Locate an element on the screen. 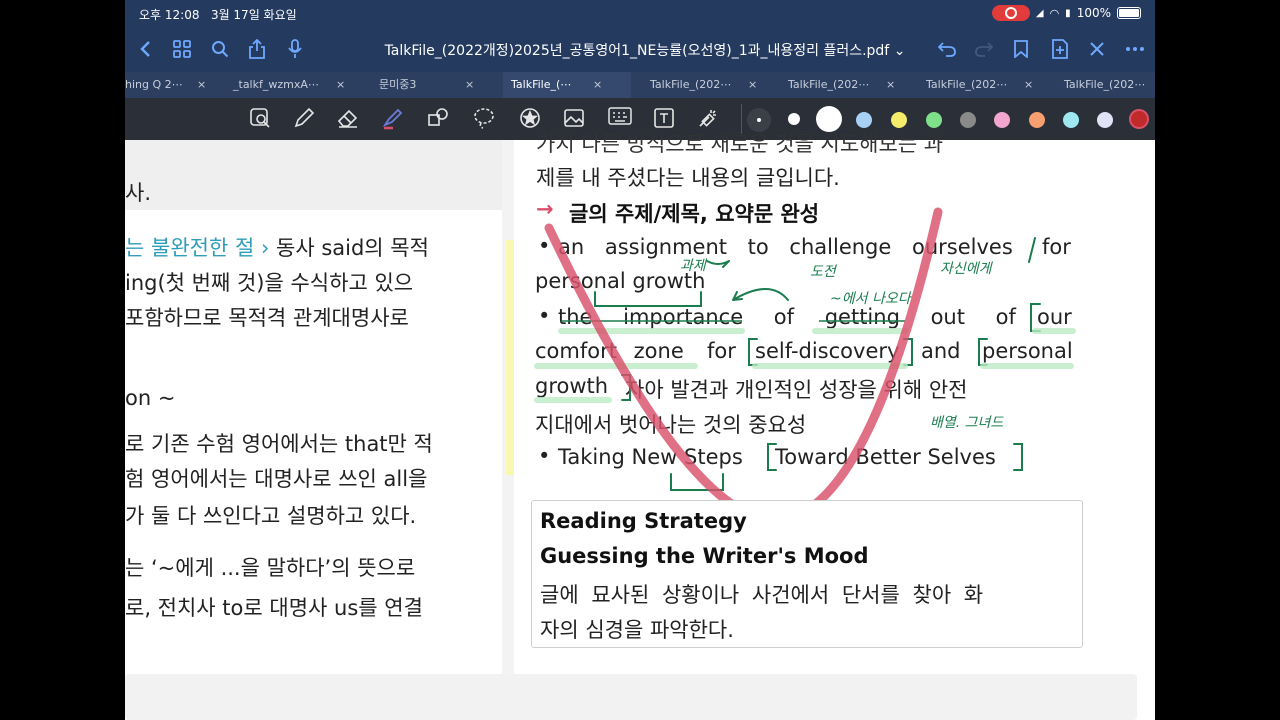 Image resolution: width=1280 pixels, height=720 pixels. tab-5: TalkFile_(202⋯ × is located at coordinates (705, 85).